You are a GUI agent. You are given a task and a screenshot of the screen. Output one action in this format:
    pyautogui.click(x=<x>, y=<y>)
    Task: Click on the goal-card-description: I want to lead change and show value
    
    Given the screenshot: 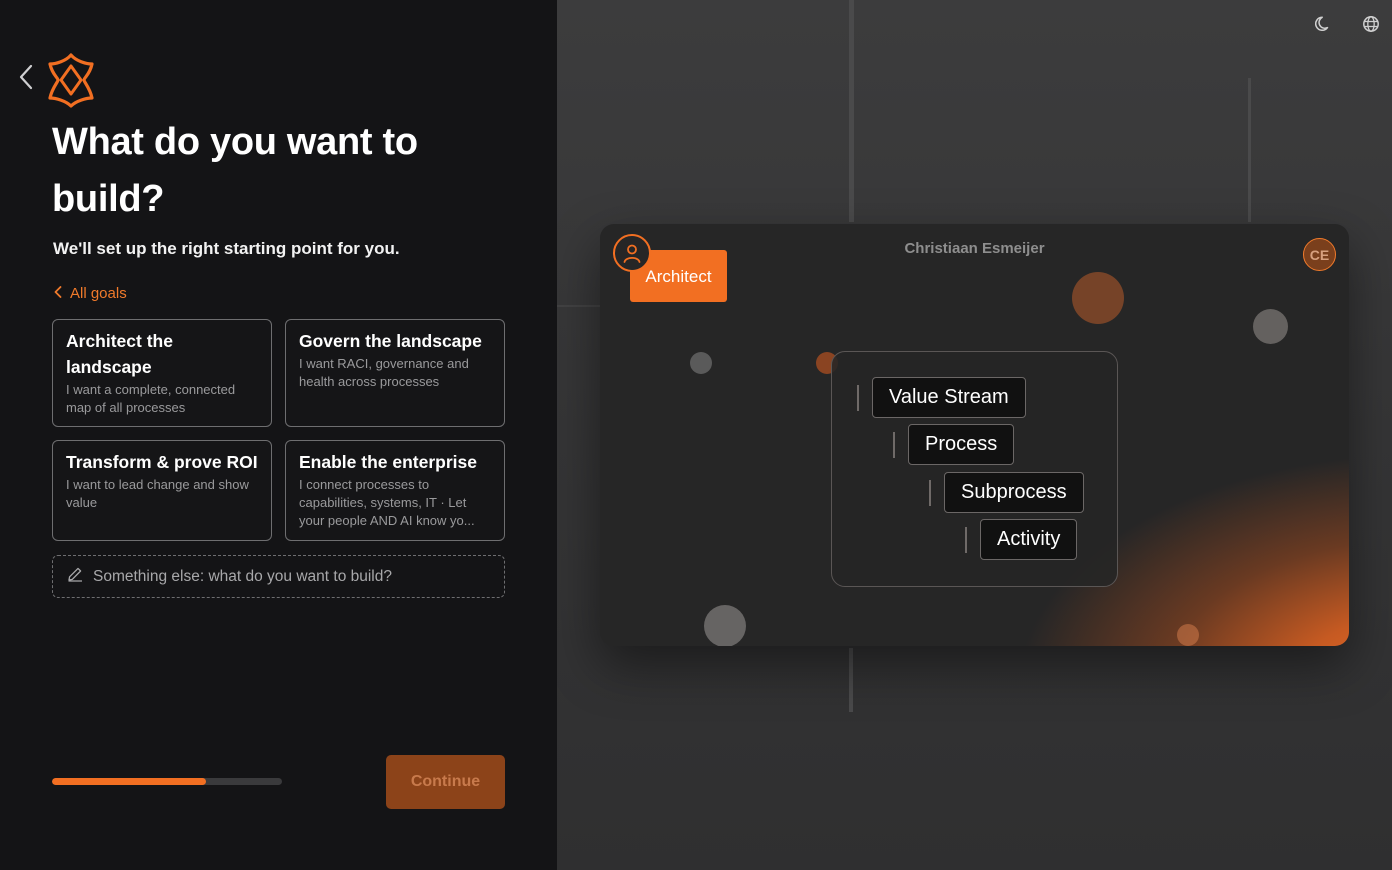 What is the action you would take?
    pyautogui.click(x=157, y=493)
    